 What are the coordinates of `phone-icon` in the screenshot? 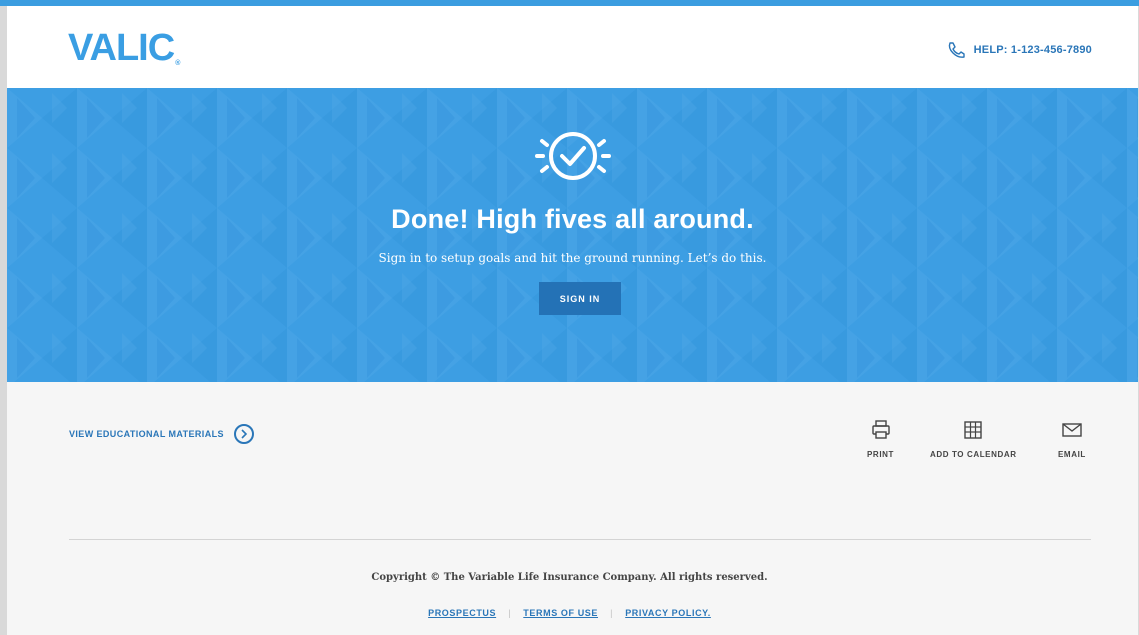 It's located at (956, 50).